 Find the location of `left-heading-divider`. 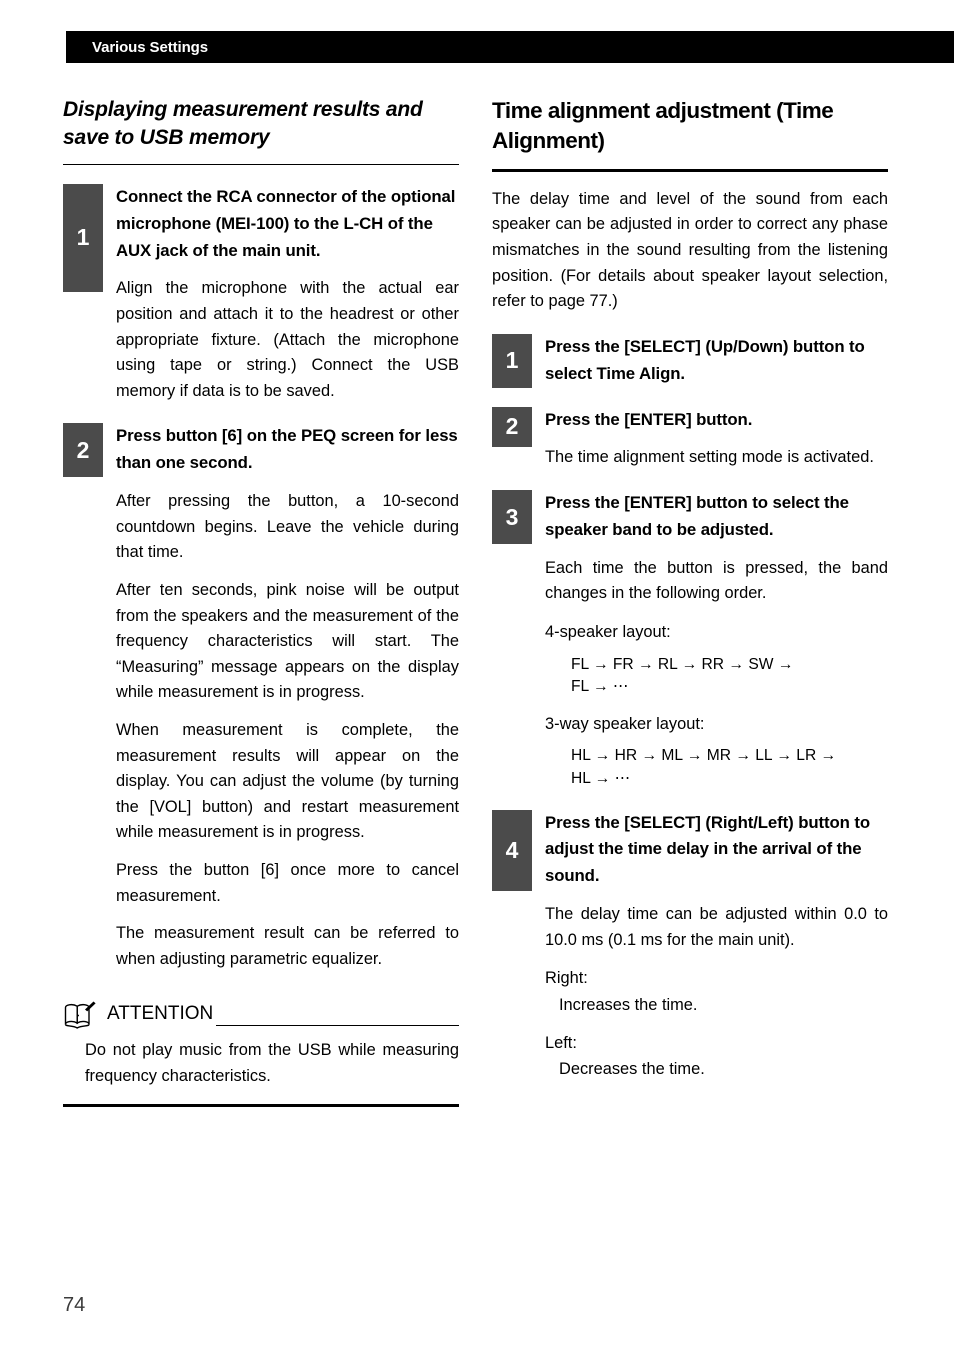

left-heading-divider is located at coordinates (261, 164).